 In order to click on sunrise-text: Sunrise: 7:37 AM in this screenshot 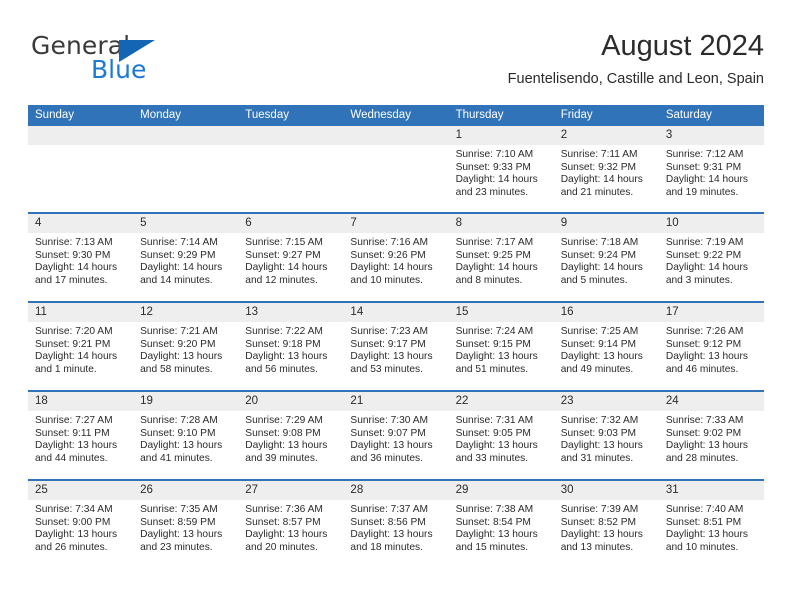, I will do `click(389, 509)`.